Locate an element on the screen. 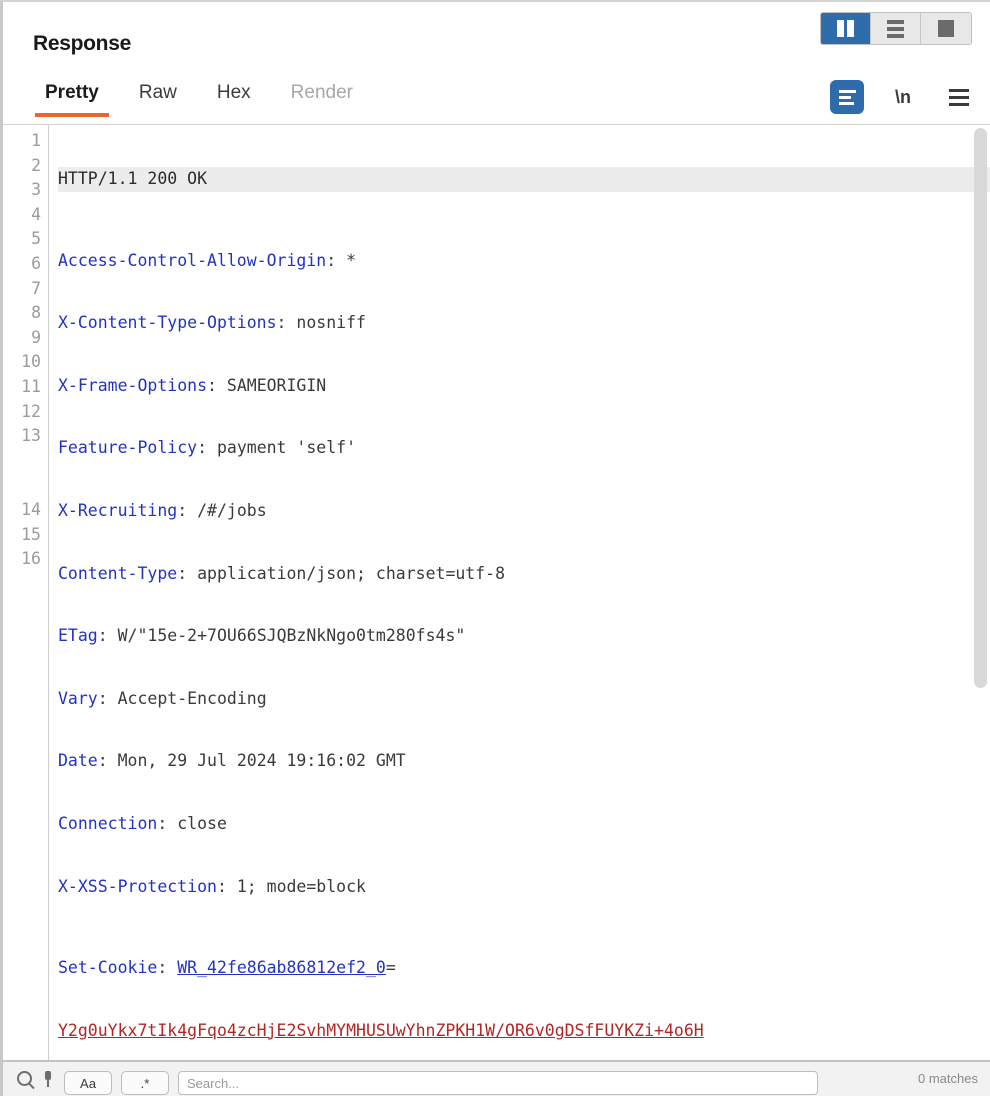  regex-toggle: .* is located at coordinates (145, 1083).